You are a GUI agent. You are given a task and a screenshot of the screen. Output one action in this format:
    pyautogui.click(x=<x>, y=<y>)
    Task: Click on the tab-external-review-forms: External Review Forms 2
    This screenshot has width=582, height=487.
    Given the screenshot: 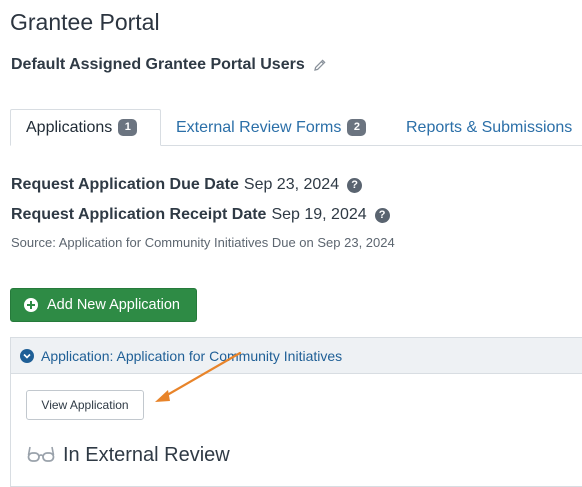 What is the action you would take?
    pyautogui.click(x=271, y=127)
    